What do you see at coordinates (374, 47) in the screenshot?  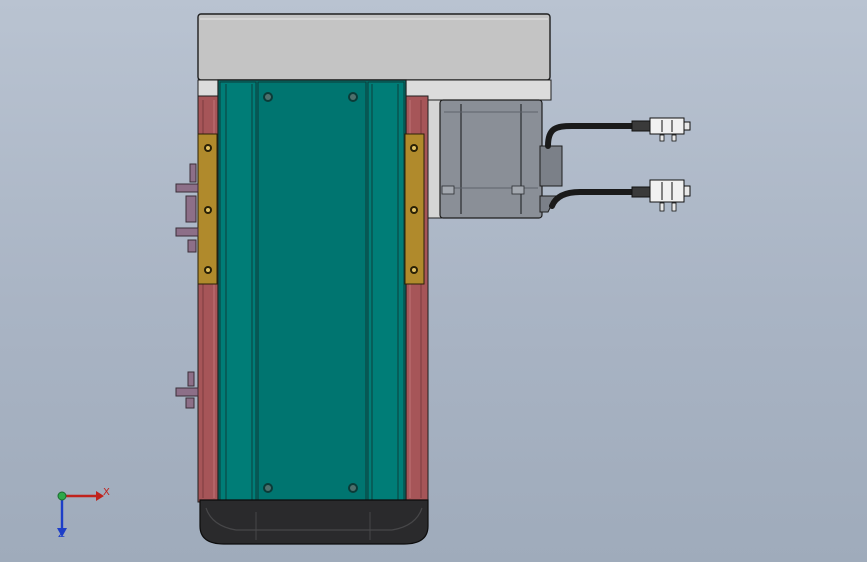 I see `top-cap` at bounding box center [374, 47].